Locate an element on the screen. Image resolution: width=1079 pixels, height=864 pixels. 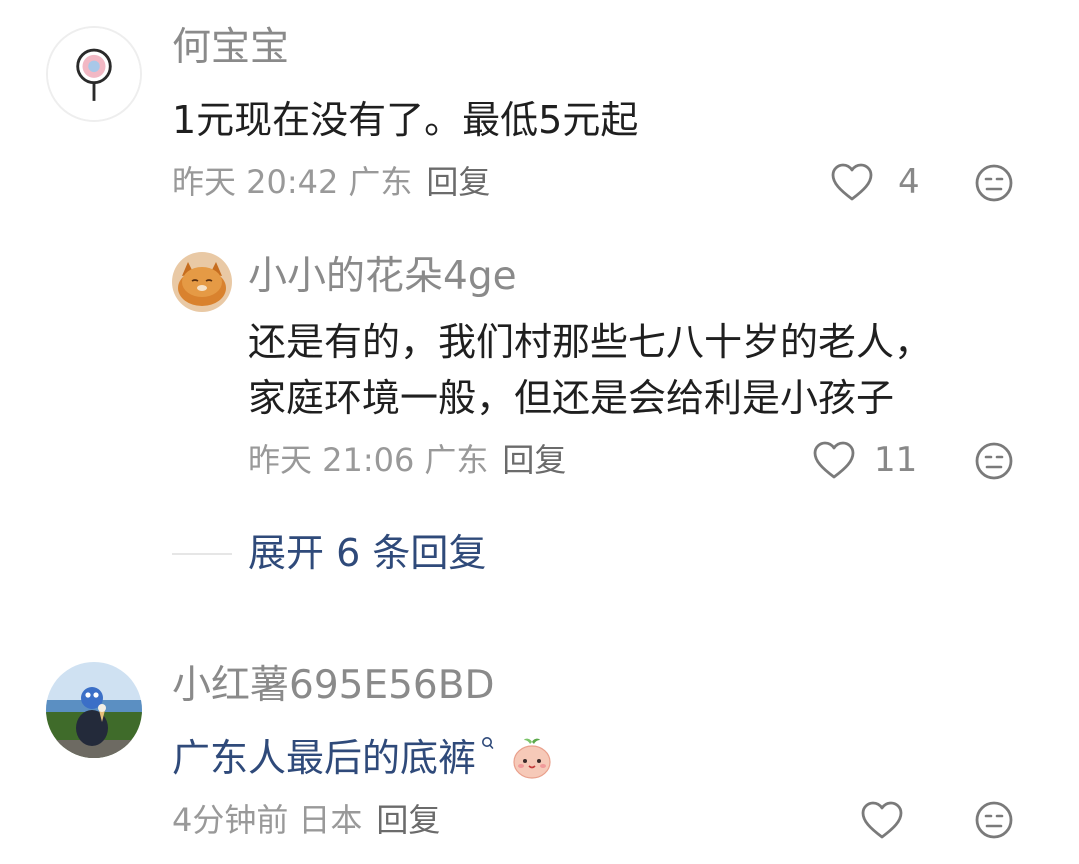
divider is located at coordinates (202, 554).